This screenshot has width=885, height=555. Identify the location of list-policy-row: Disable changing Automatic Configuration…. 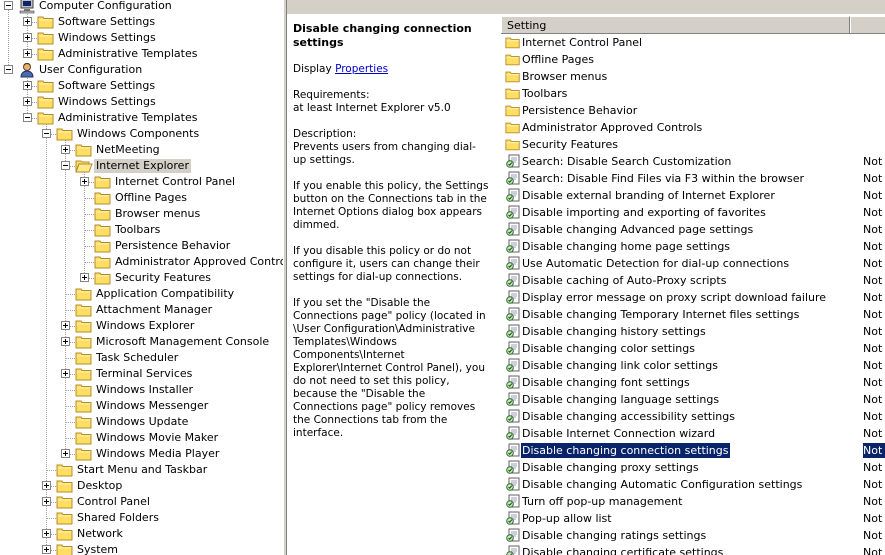
(693, 484).